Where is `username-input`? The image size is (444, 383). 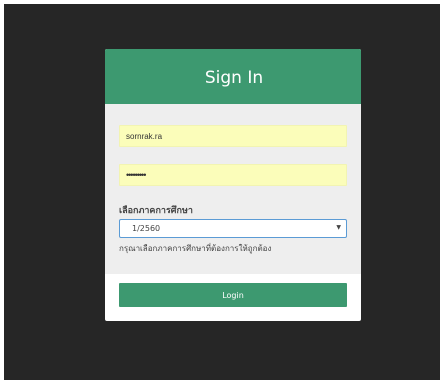 username-input is located at coordinates (233, 136).